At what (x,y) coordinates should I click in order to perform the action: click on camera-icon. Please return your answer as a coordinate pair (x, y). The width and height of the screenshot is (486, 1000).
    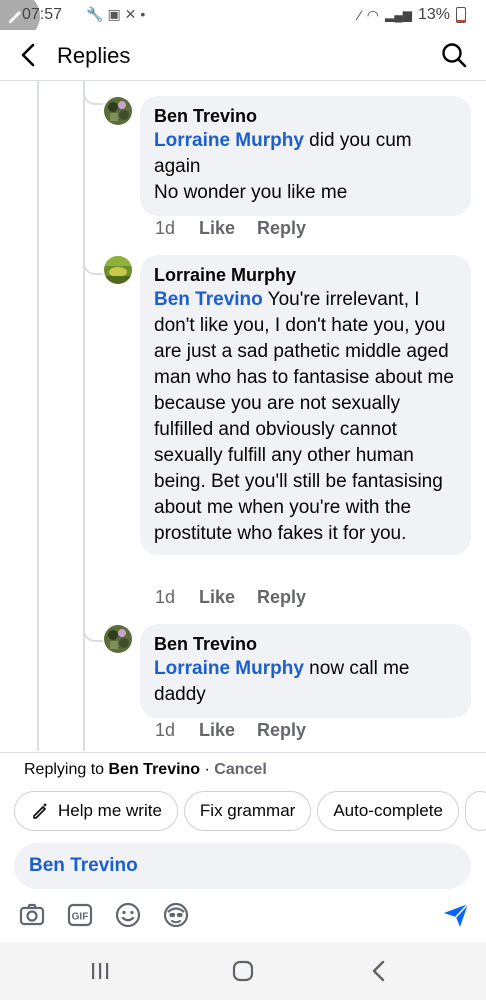
    Looking at the image, I should click on (32, 915).